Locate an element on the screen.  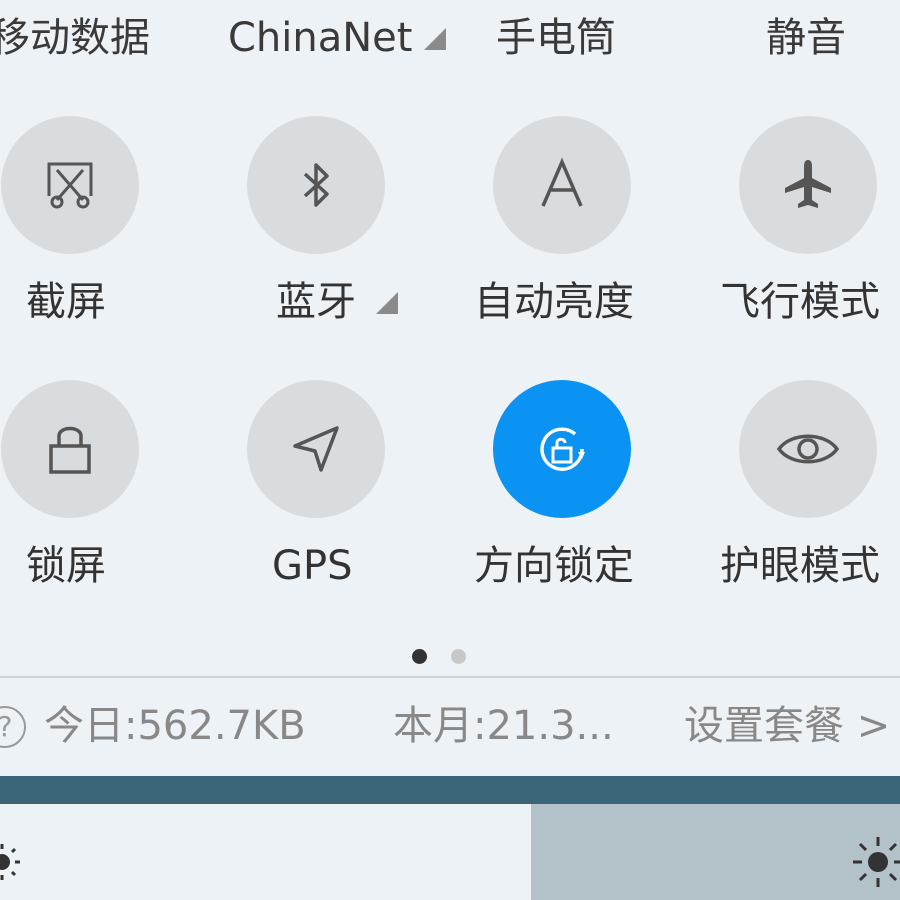
airplane-icon is located at coordinates (808, 184).